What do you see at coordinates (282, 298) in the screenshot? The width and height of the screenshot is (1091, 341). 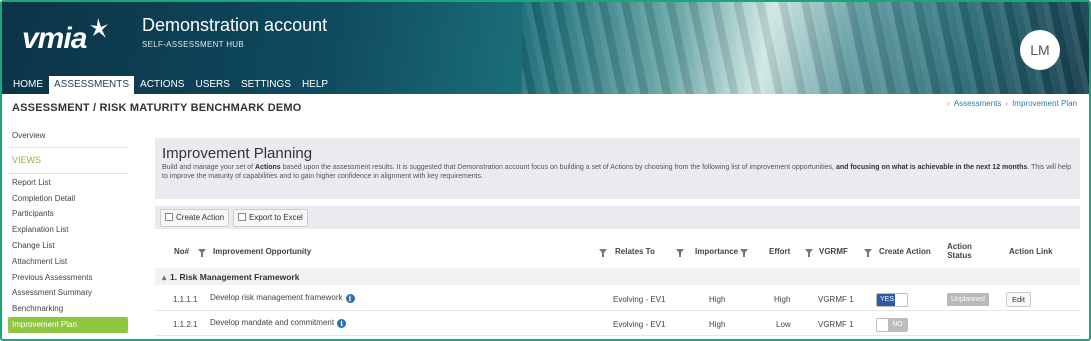 I see `row-opportunity: Develop risk management framework i` at bounding box center [282, 298].